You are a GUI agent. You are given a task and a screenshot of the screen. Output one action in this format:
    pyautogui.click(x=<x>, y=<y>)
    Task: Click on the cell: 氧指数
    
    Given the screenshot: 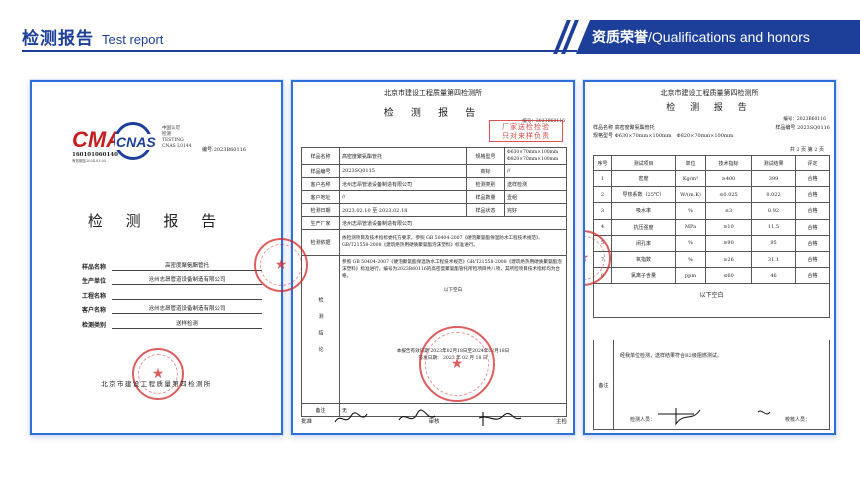 What is the action you would take?
    pyautogui.click(x=643, y=259)
    